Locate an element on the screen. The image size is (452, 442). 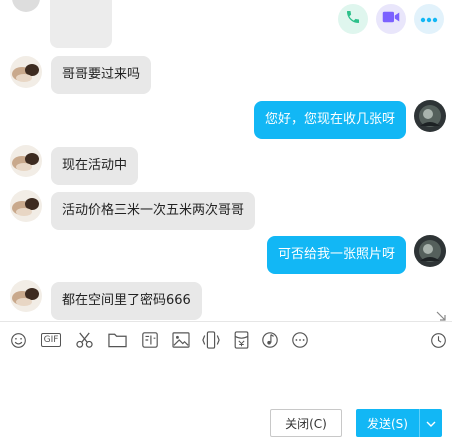
message-bubble-incoming: 都在空间里了密码666 is located at coordinates (126, 301).